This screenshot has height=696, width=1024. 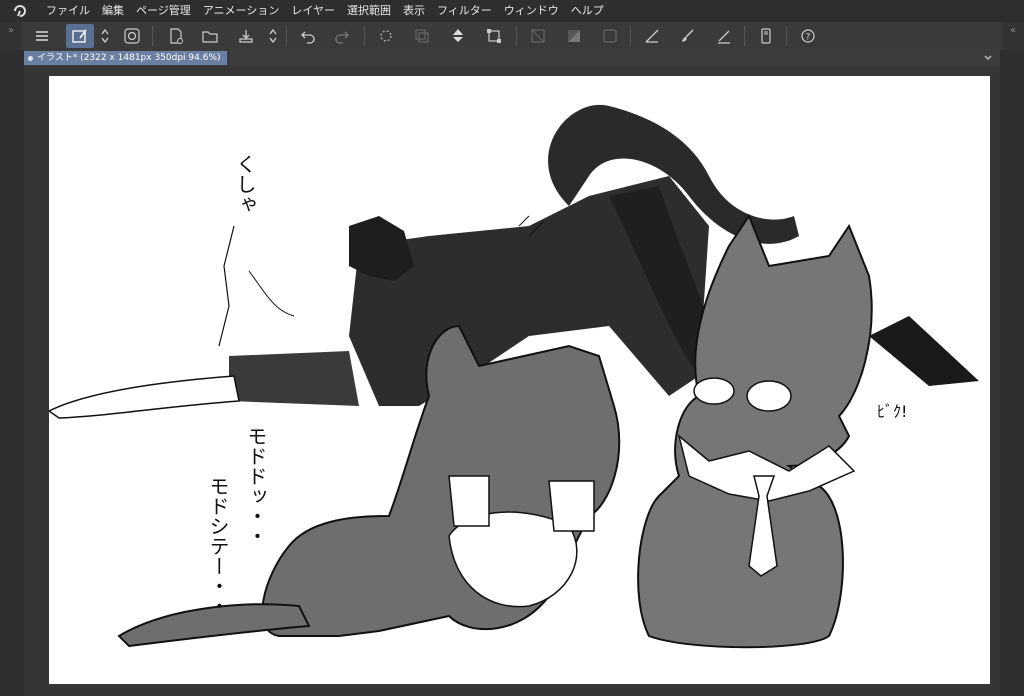 What do you see at coordinates (308, 36) in the screenshot?
I see `undo-icon` at bounding box center [308, 36].